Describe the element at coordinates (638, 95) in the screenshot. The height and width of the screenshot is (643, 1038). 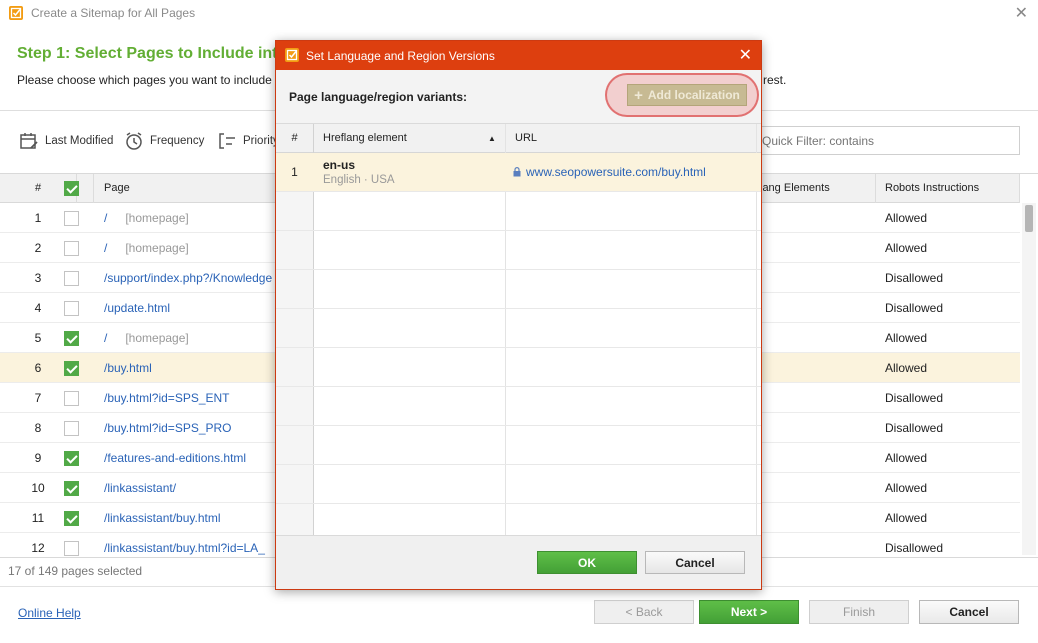
I see `plus-icon: +` at that location.